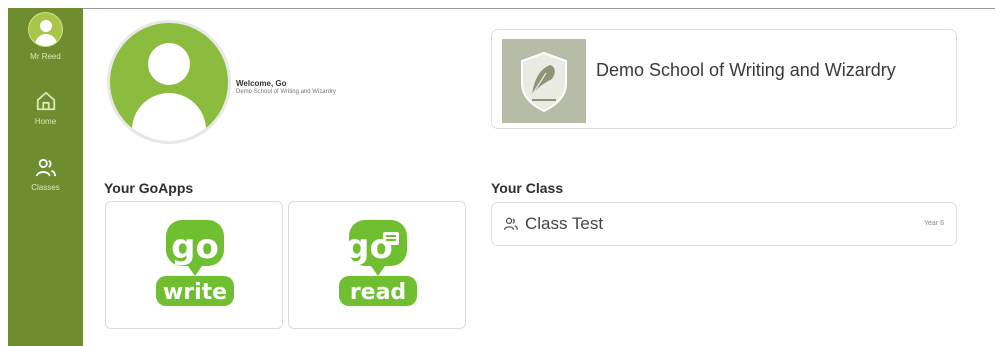 The height and width of the screenshot is (346, 995). What do you see at coordinates (169, 82) in the screenshot?
I see `profile-avatar` at bounding box center [169, 82].